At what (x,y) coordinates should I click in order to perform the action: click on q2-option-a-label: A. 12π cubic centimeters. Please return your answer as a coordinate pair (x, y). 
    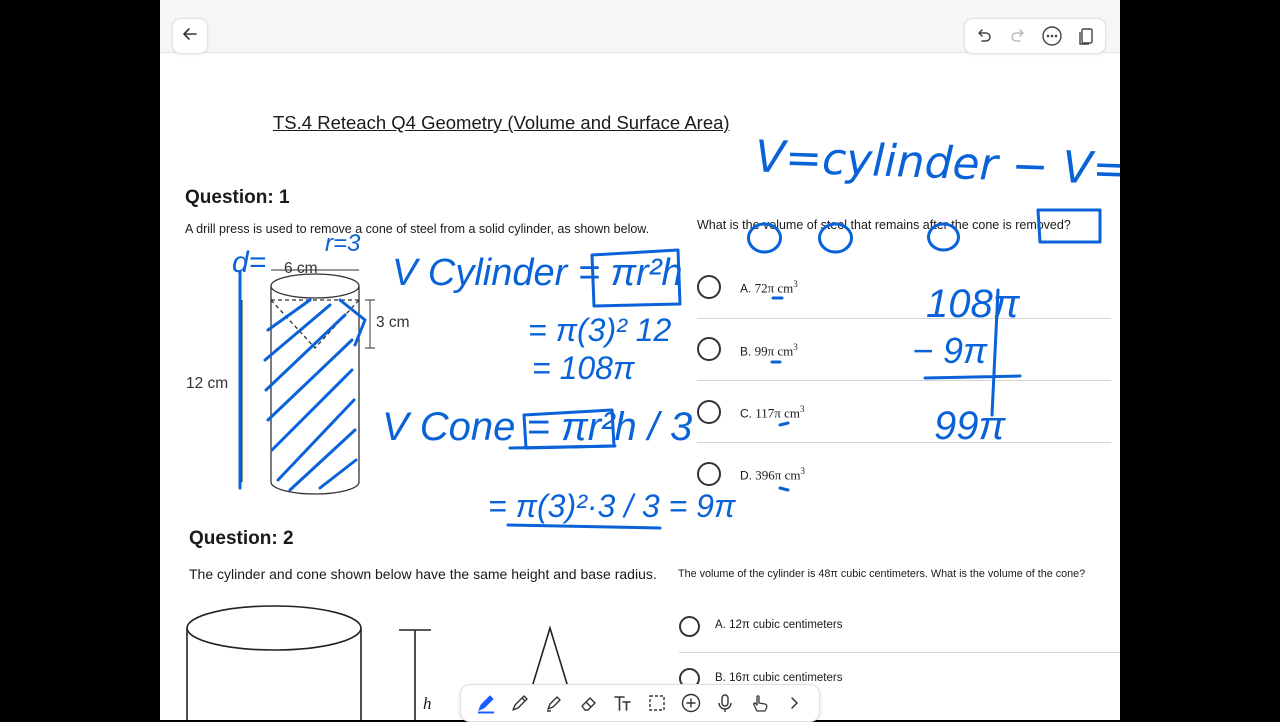
    Looking at the image, I should click on (778, 625).